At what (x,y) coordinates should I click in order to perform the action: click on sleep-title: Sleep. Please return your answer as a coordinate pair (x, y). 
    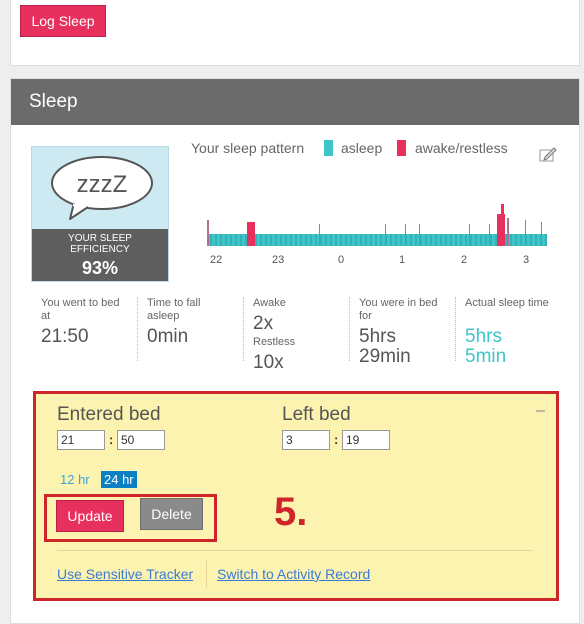
    Looking at the image, I should click on (53, 101).